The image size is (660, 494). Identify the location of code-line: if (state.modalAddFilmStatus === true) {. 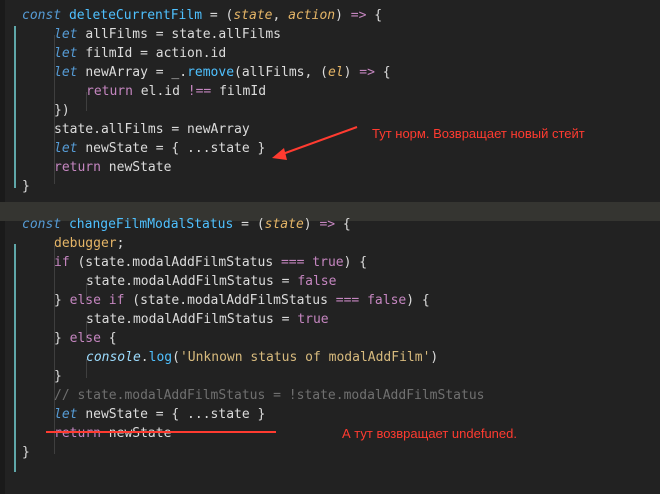
(210, 262).